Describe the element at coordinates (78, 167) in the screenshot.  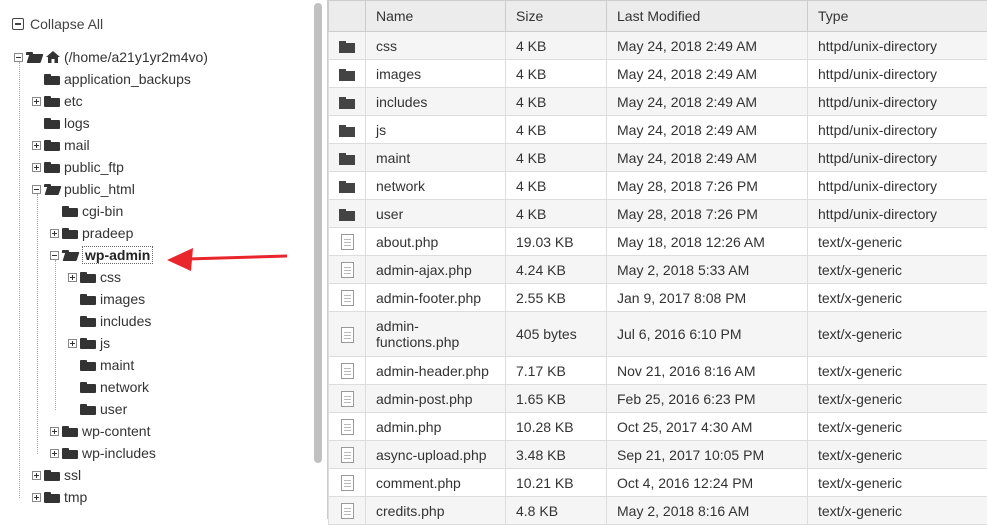
I see `tree-item-public-ftp: public_ftp` at that location.